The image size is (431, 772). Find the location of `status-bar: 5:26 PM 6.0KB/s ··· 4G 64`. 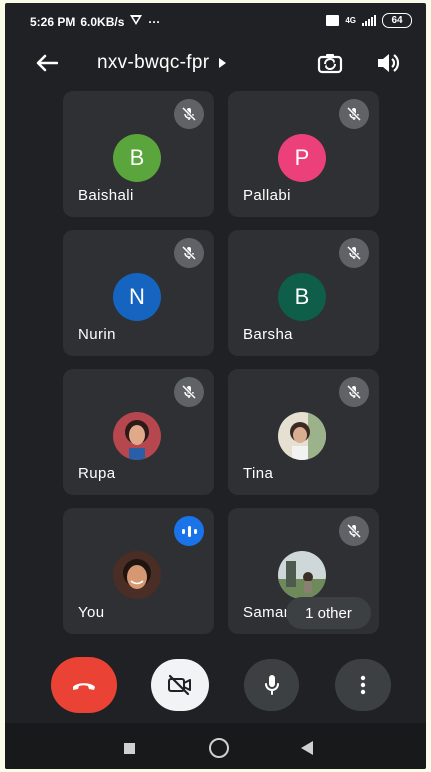

status-bar: 5:26 PM 6.0KB/s ··· 4G 64 is located at coordinates (215, 20).